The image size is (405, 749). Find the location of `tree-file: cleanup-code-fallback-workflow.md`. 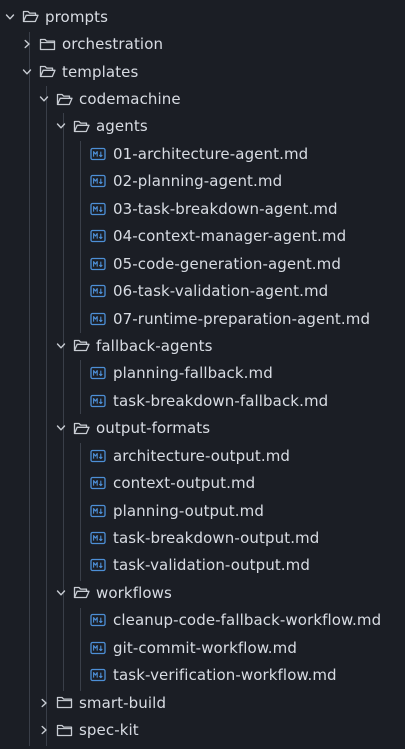

tree-file: cleanup-code-fallback-workflow.md is located at coordinates (202, 620).